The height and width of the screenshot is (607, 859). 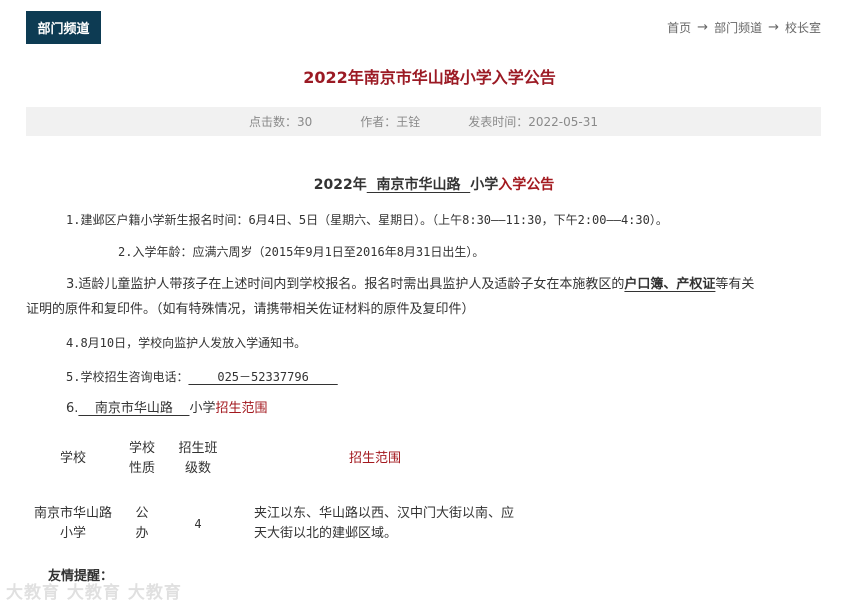 I want to click on article-meta: 点击数：30 作者：王铨 发表时间：2022-05-31, so click(x=423, y=121).